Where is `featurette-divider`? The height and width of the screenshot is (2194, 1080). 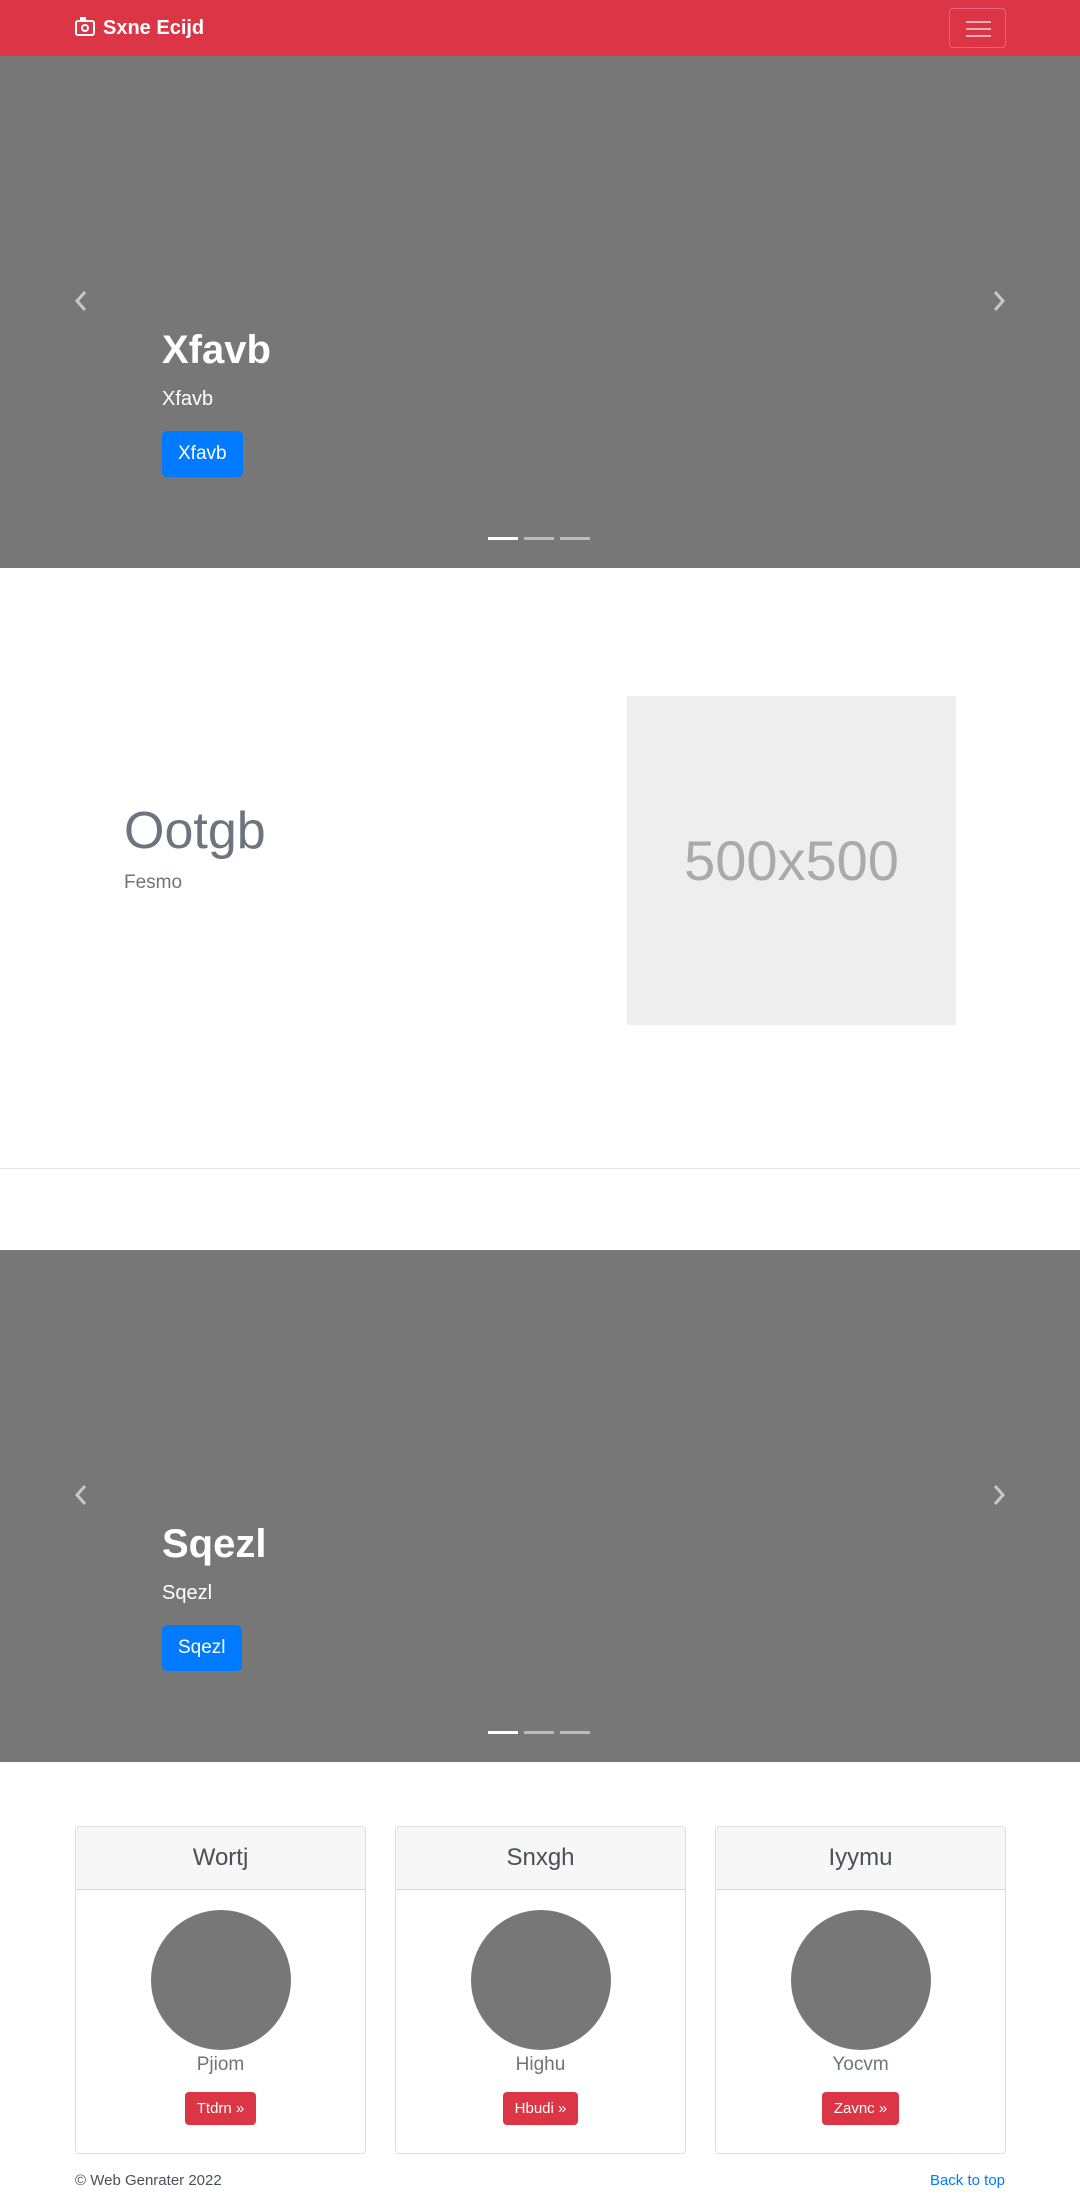
featurette-divider is located at coordinates (540, 1168).